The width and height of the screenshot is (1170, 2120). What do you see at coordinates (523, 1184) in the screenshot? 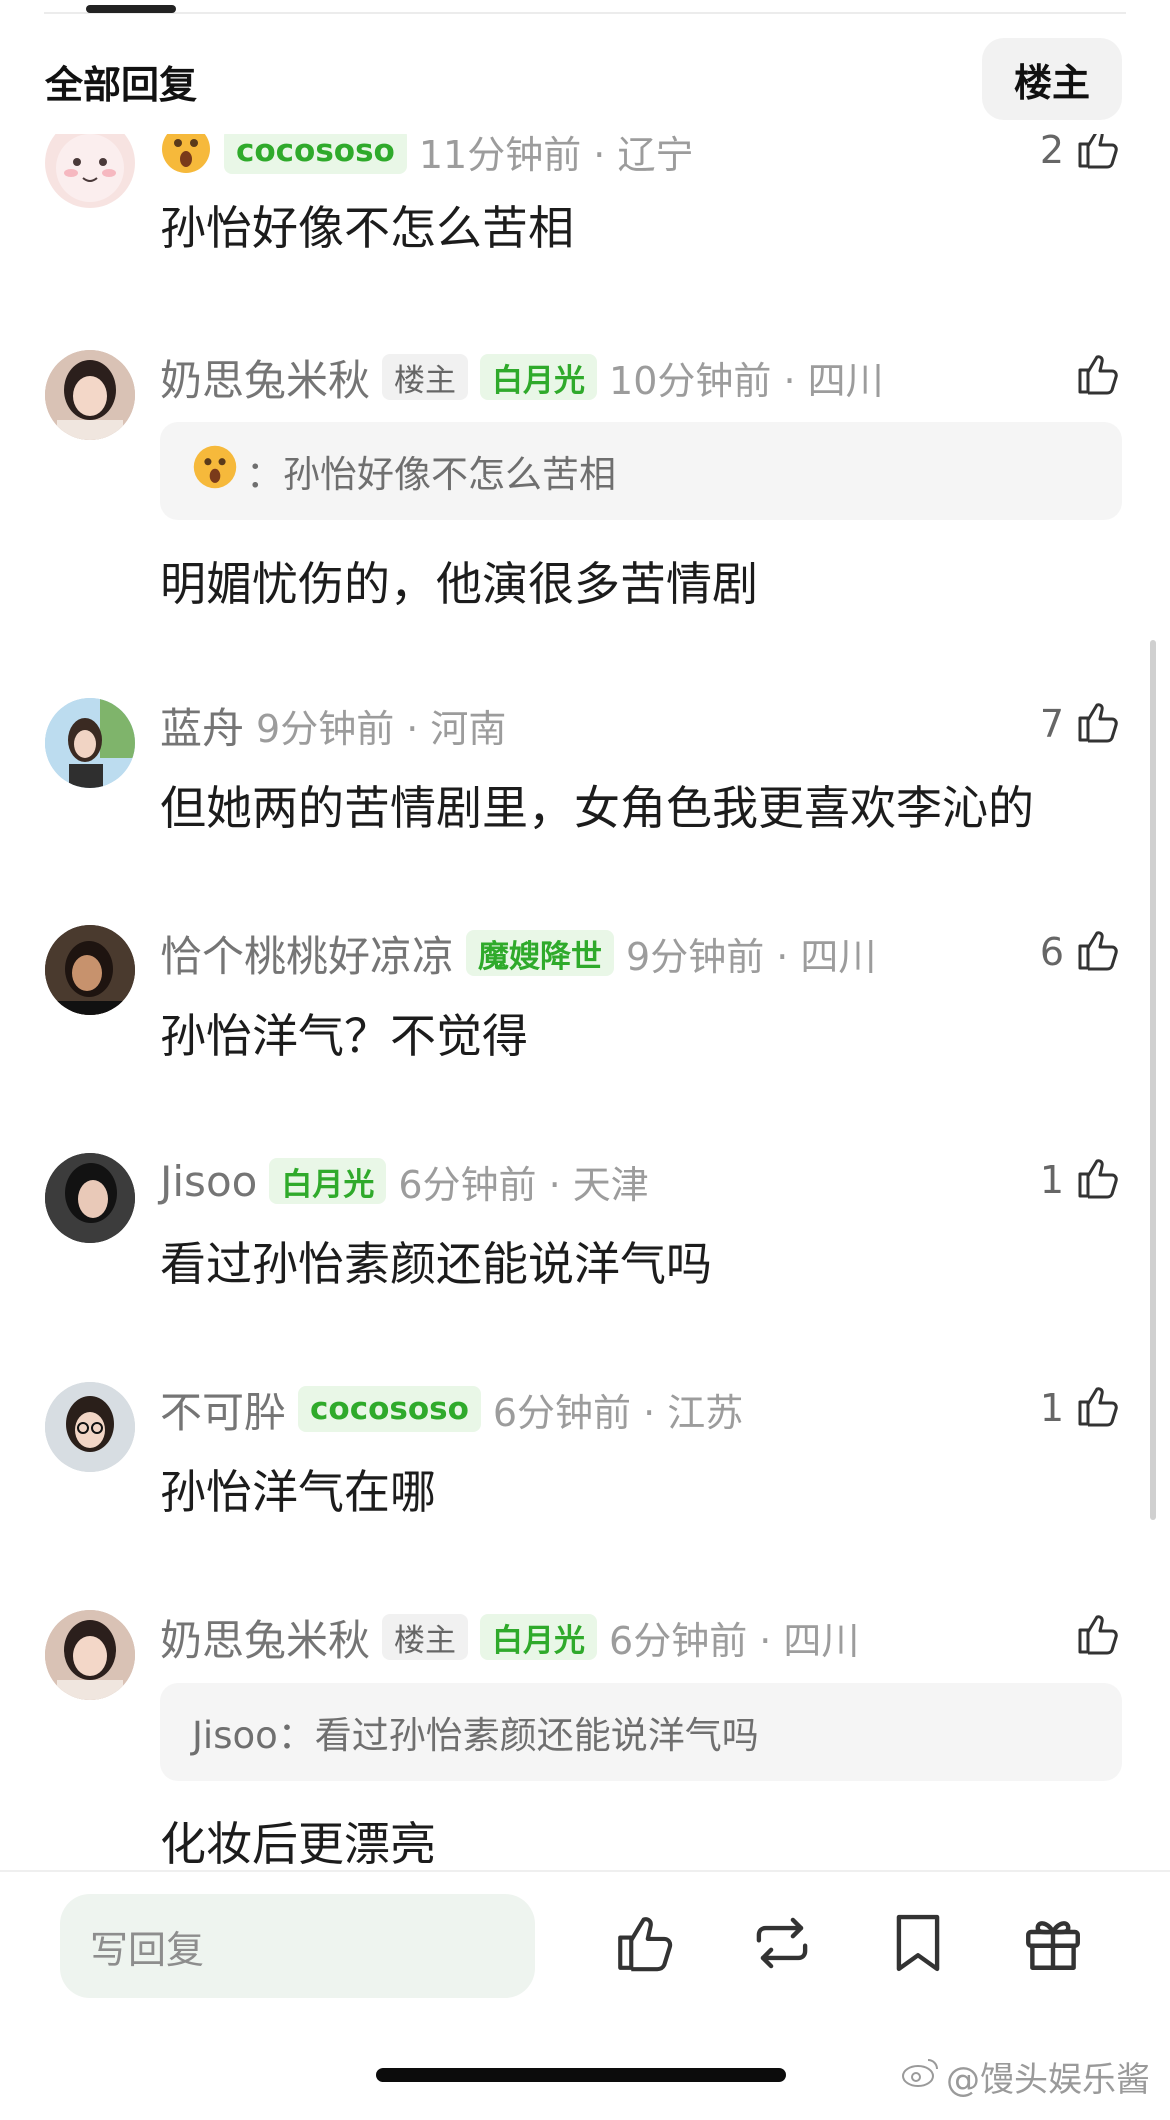
I see `comment-time-location: 6分钟前 · 天津` at bounding box center [523, 1184].